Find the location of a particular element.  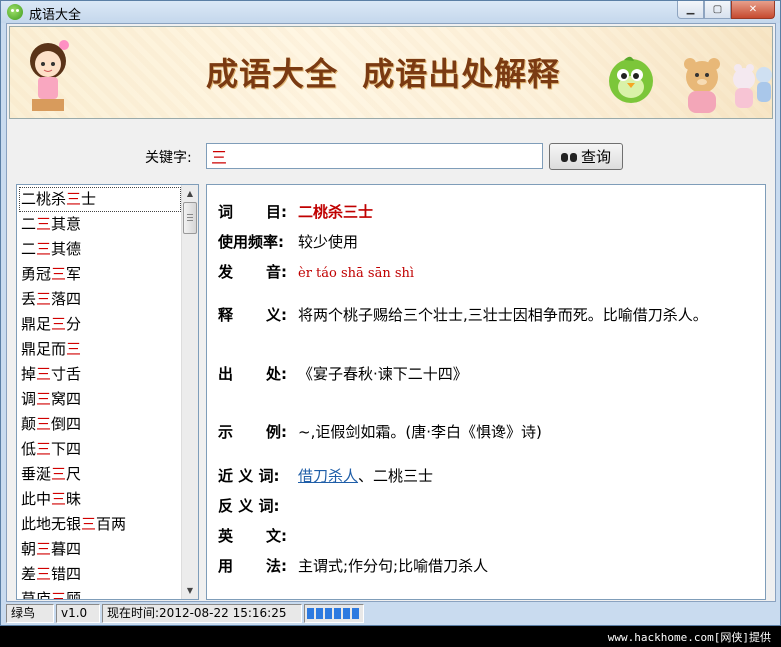

pronunciation-row: 发 音: èr táo shā sān shì is located at coordinates (316, 271).